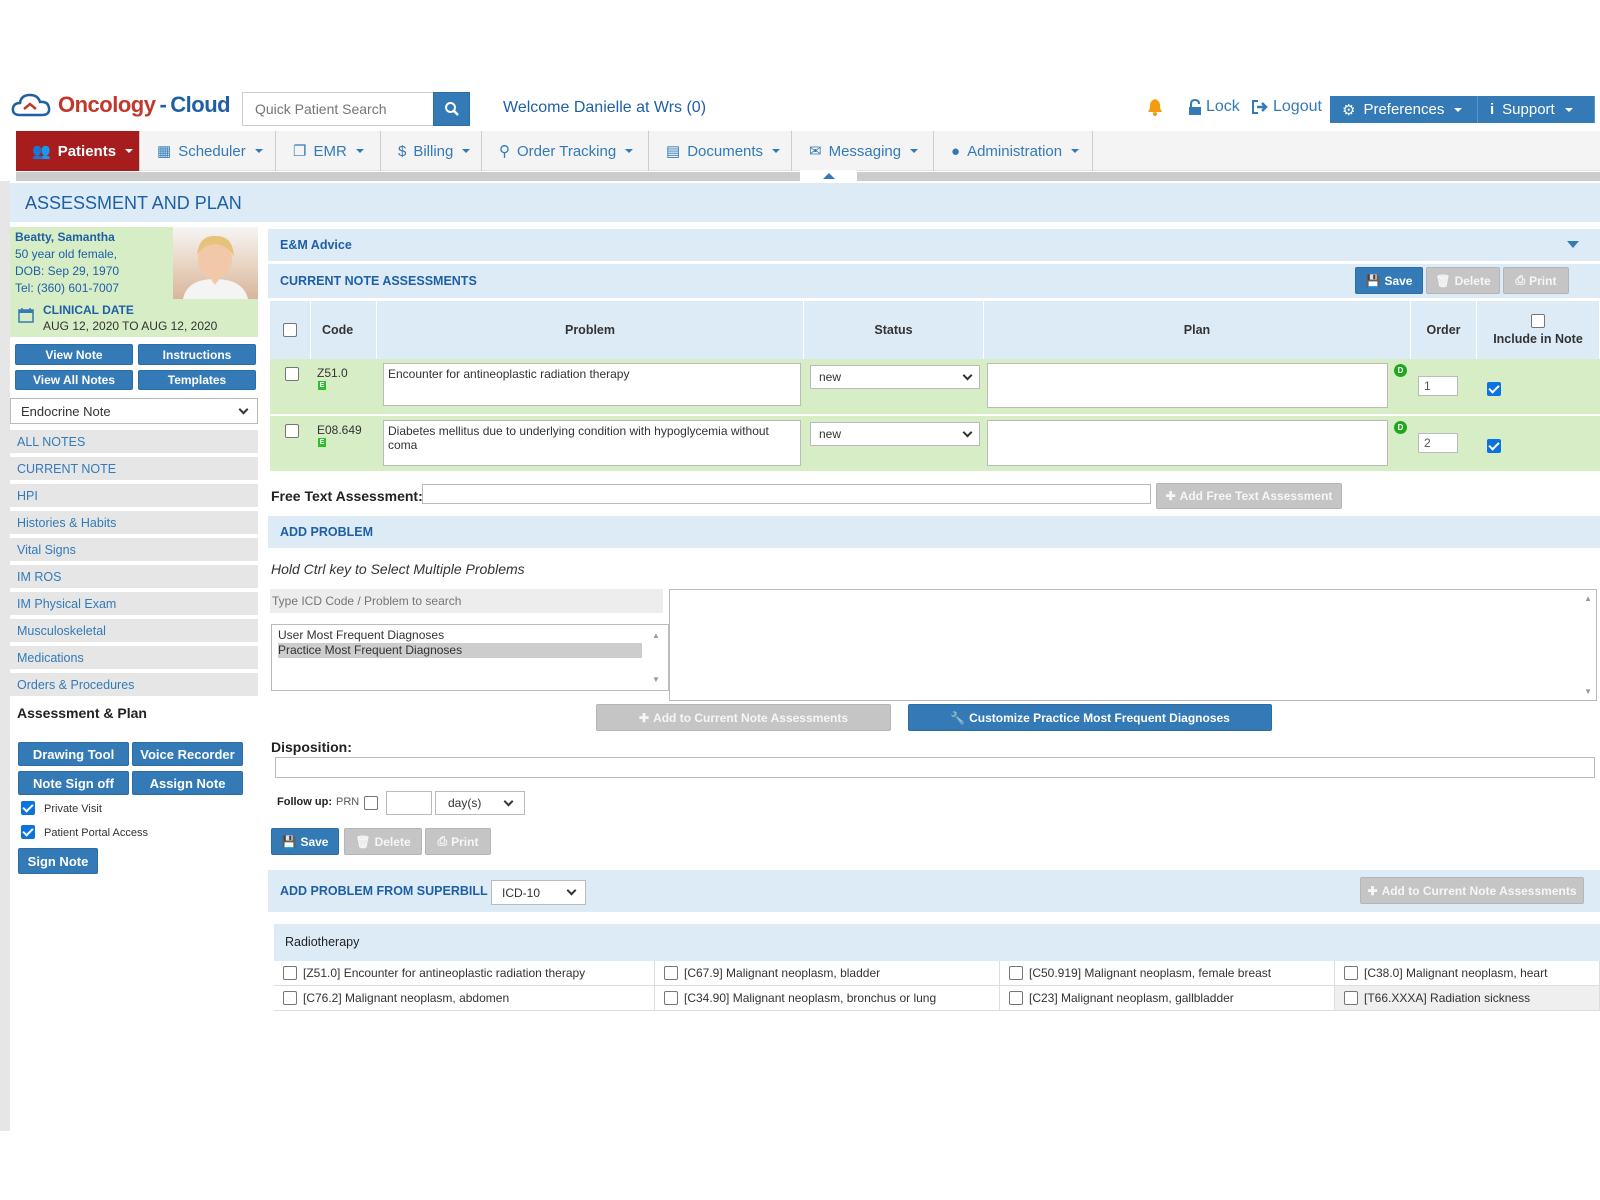 The height and width of the screenshot is (1200, 1600). What do you see at coordinates (1573, 244) in the screenshot?
I see `triangle-down-icon` at bounding box center [1573, 244].